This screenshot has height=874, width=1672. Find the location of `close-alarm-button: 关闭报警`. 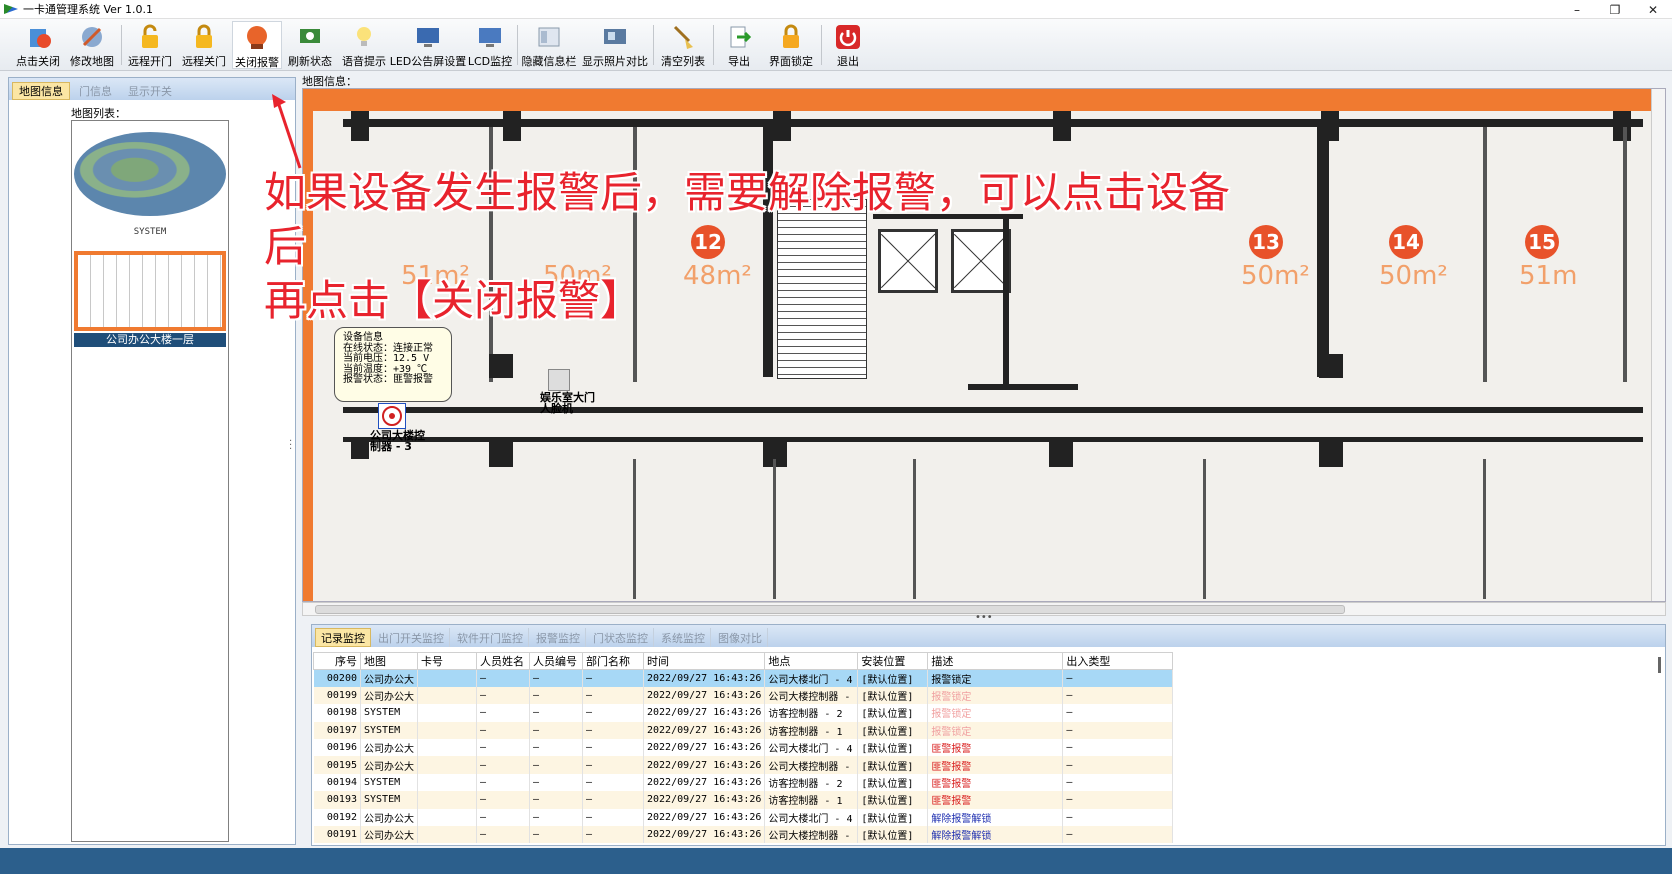

close-alarm-button: 关闭报警 is located at coordinates (257, 45).